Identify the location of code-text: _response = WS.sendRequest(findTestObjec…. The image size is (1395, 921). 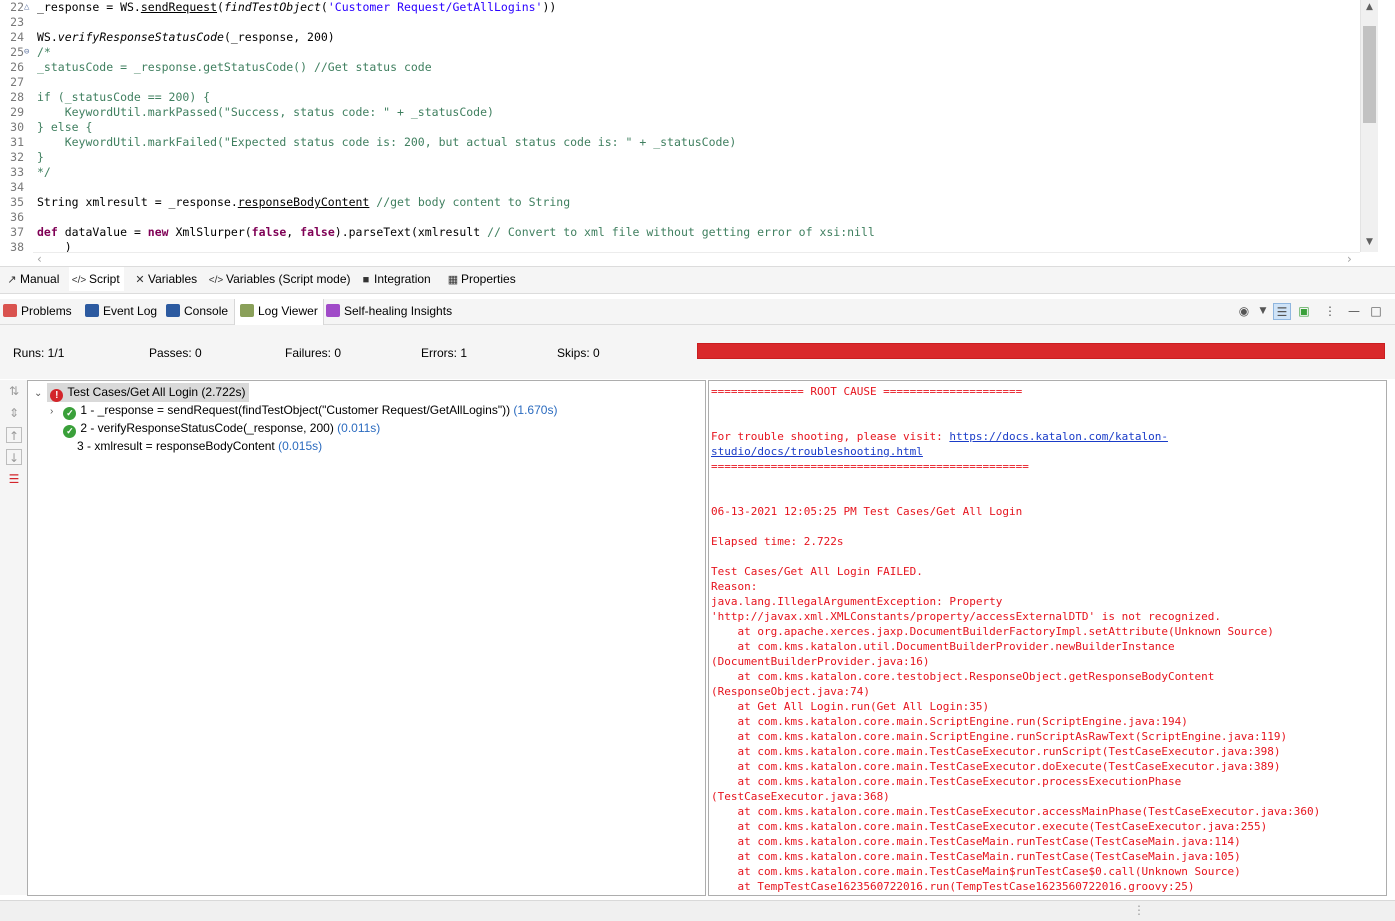
(297, 7).